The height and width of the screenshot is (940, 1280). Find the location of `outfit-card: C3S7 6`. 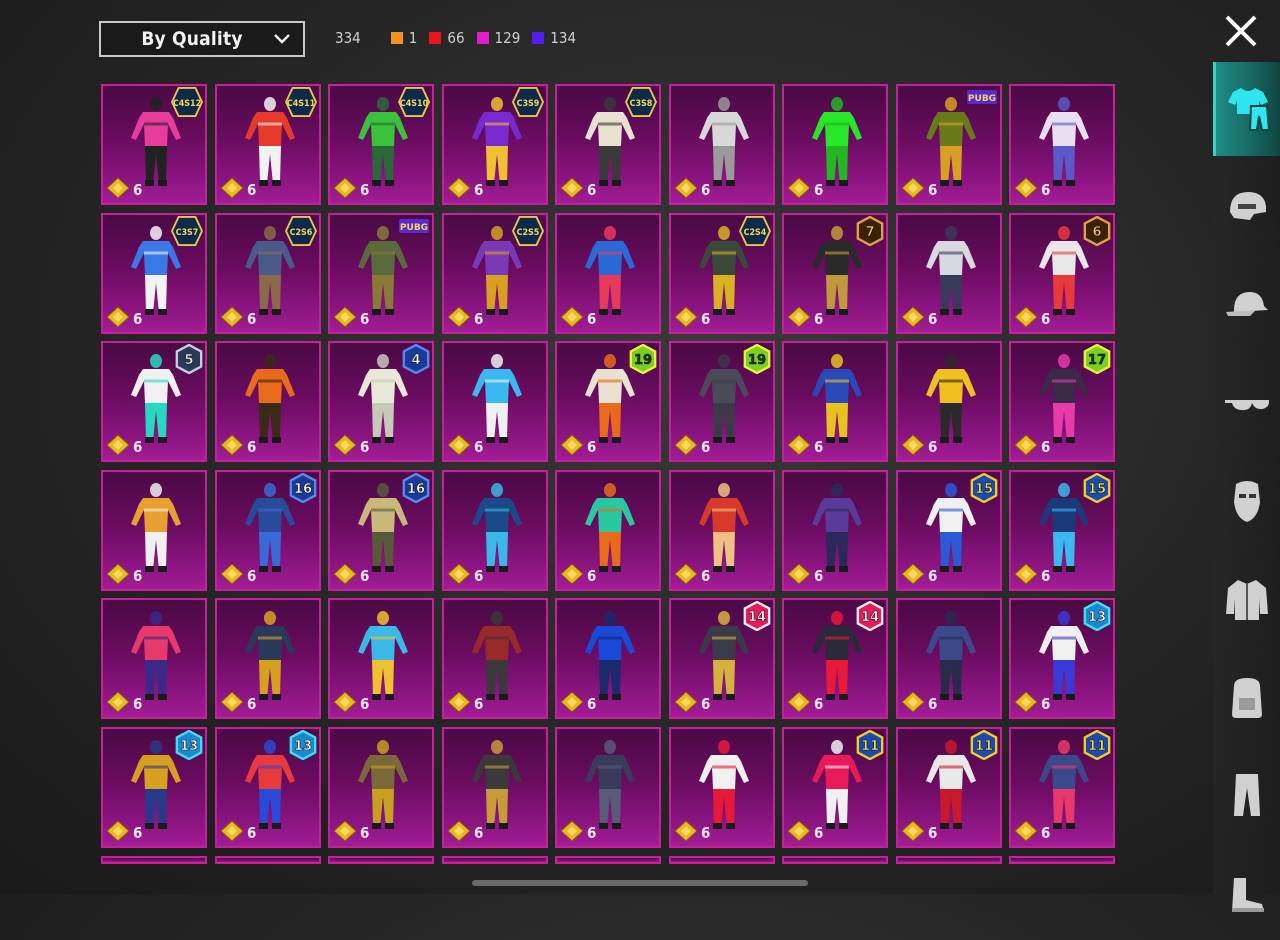

outfit-card: C3S7 6 is located at coordinates (154, 273).